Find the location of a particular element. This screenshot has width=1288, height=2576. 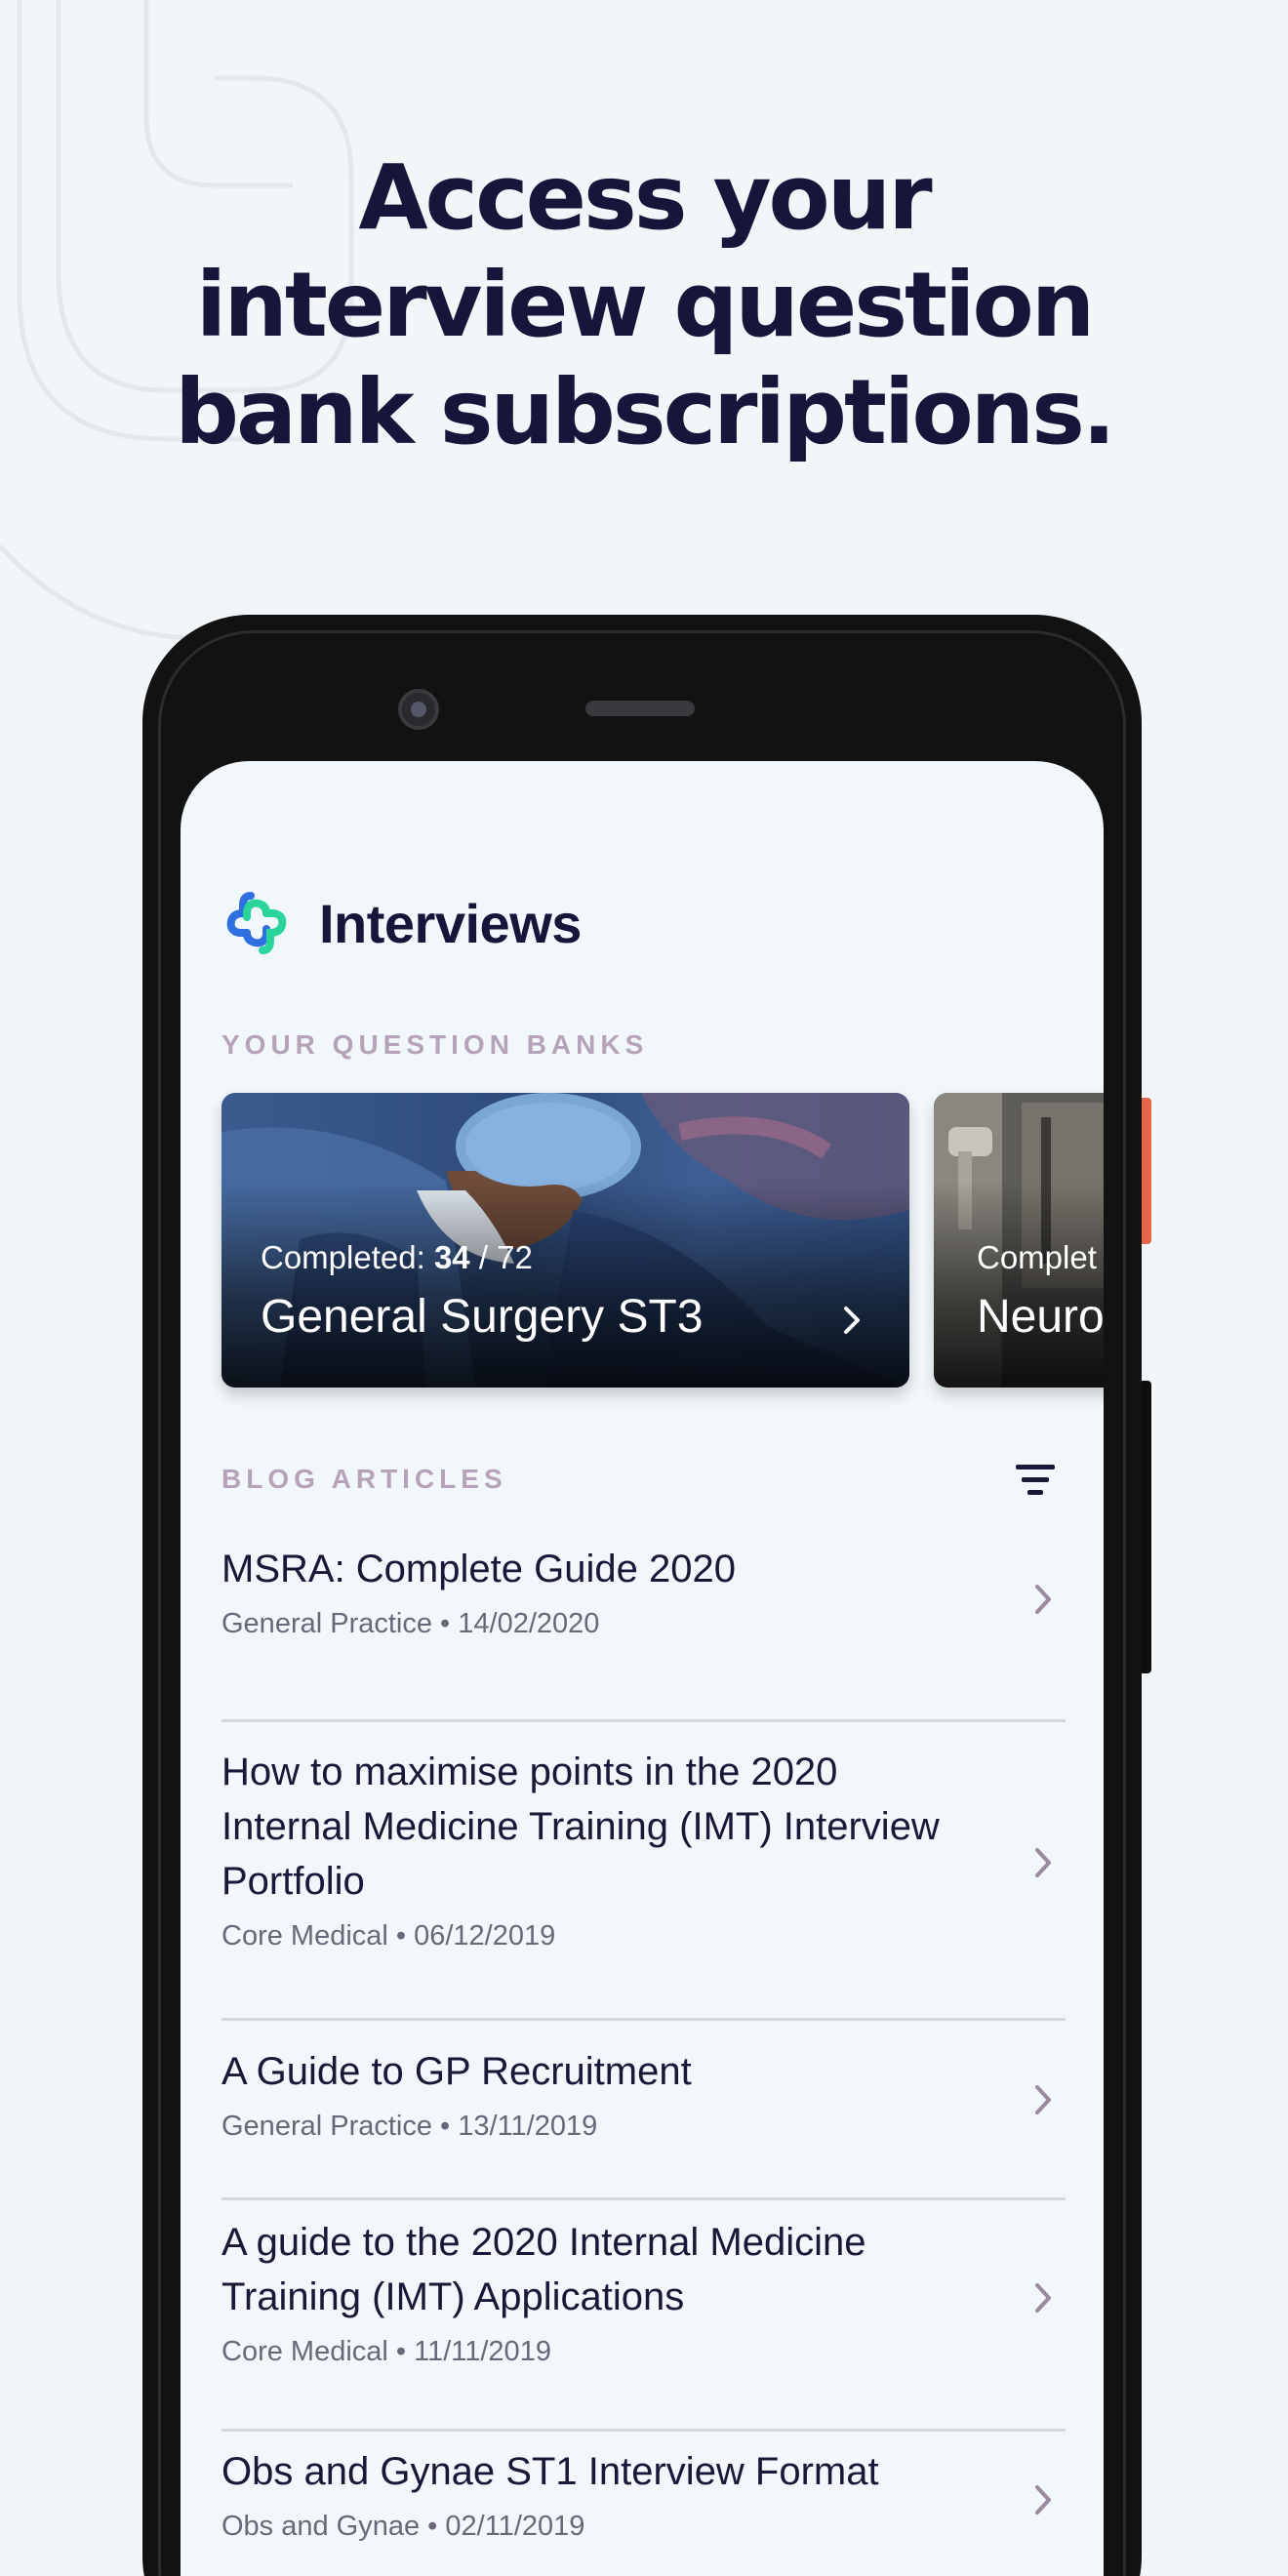

article-title: MSRA: Complete Guide 2020 is located at coordinates (478, 1569).